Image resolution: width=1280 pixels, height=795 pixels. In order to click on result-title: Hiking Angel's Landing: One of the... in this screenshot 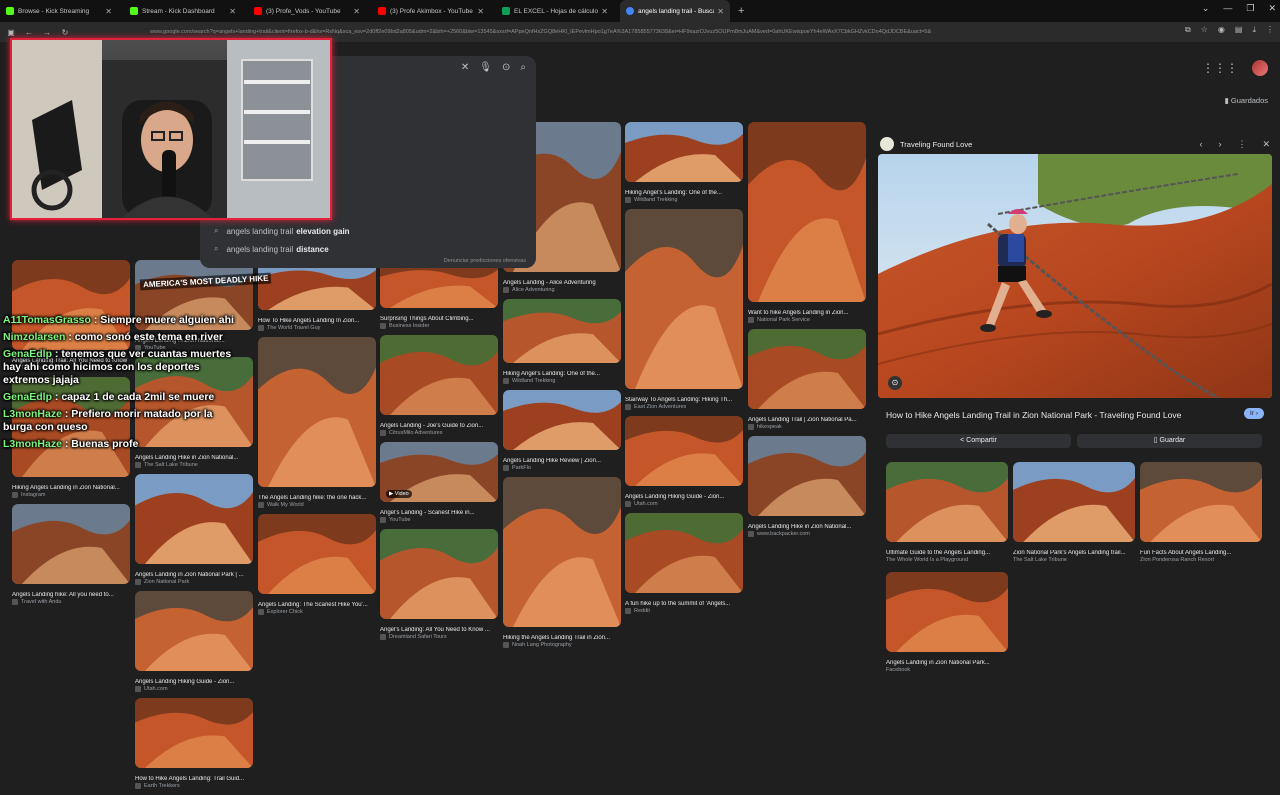, I will do `click(673, 193)`.